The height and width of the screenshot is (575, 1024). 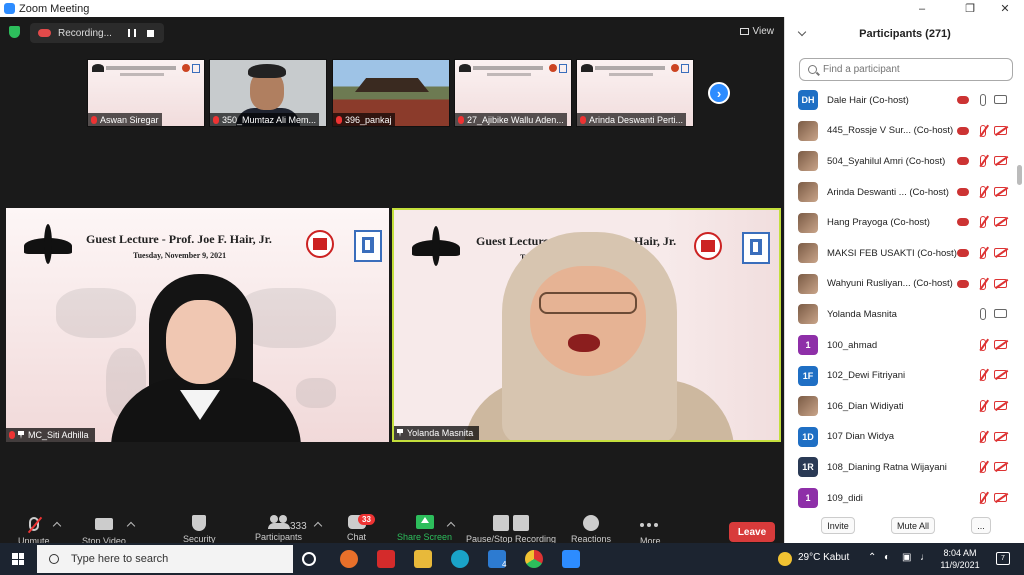 I want to click on maximize-icon: ❐, so click(x=970, y=8).